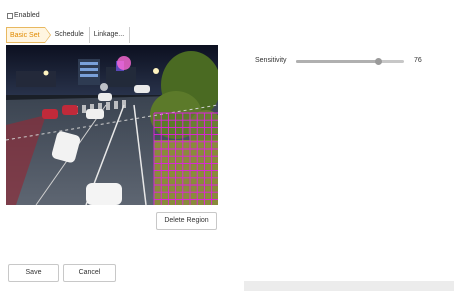  Describe the element at coordinates (89, 273) in the screenshot. I see `cancel-button: Cancel` at that location.